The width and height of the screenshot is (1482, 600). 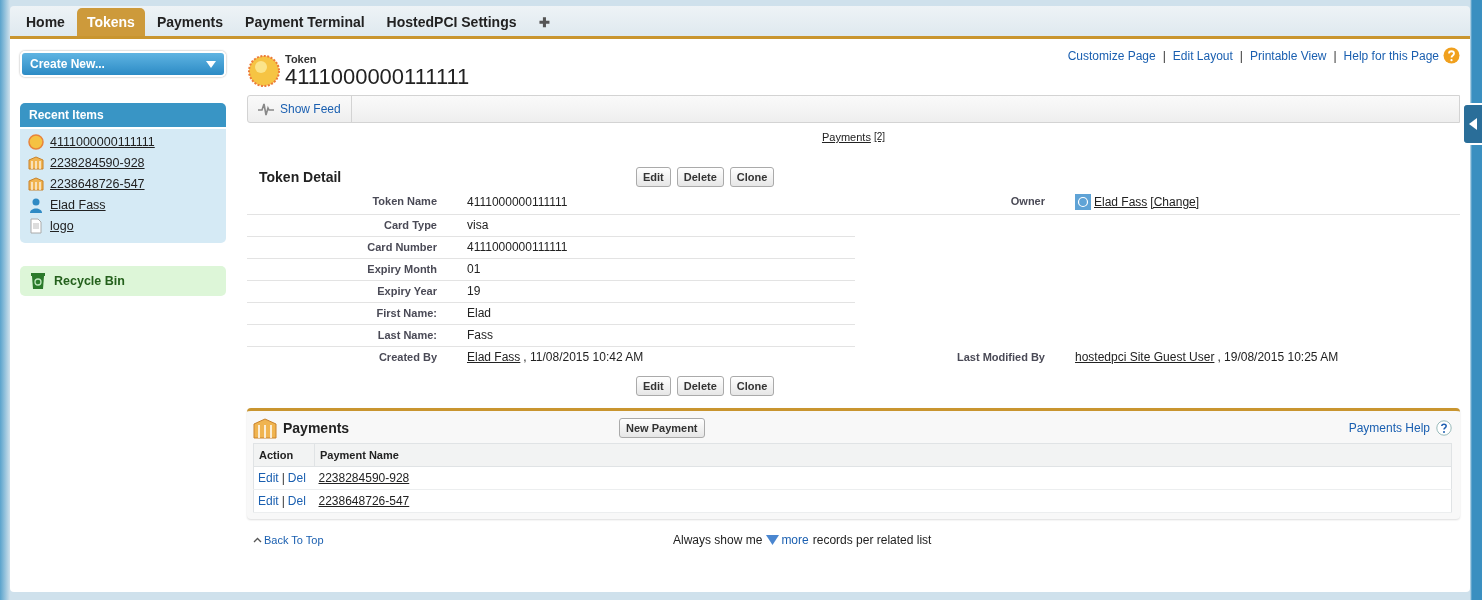 What do you see at coordinates (474, 291) in the screenshot?
I see `field-value: 19` at bounding box center [474, 291].